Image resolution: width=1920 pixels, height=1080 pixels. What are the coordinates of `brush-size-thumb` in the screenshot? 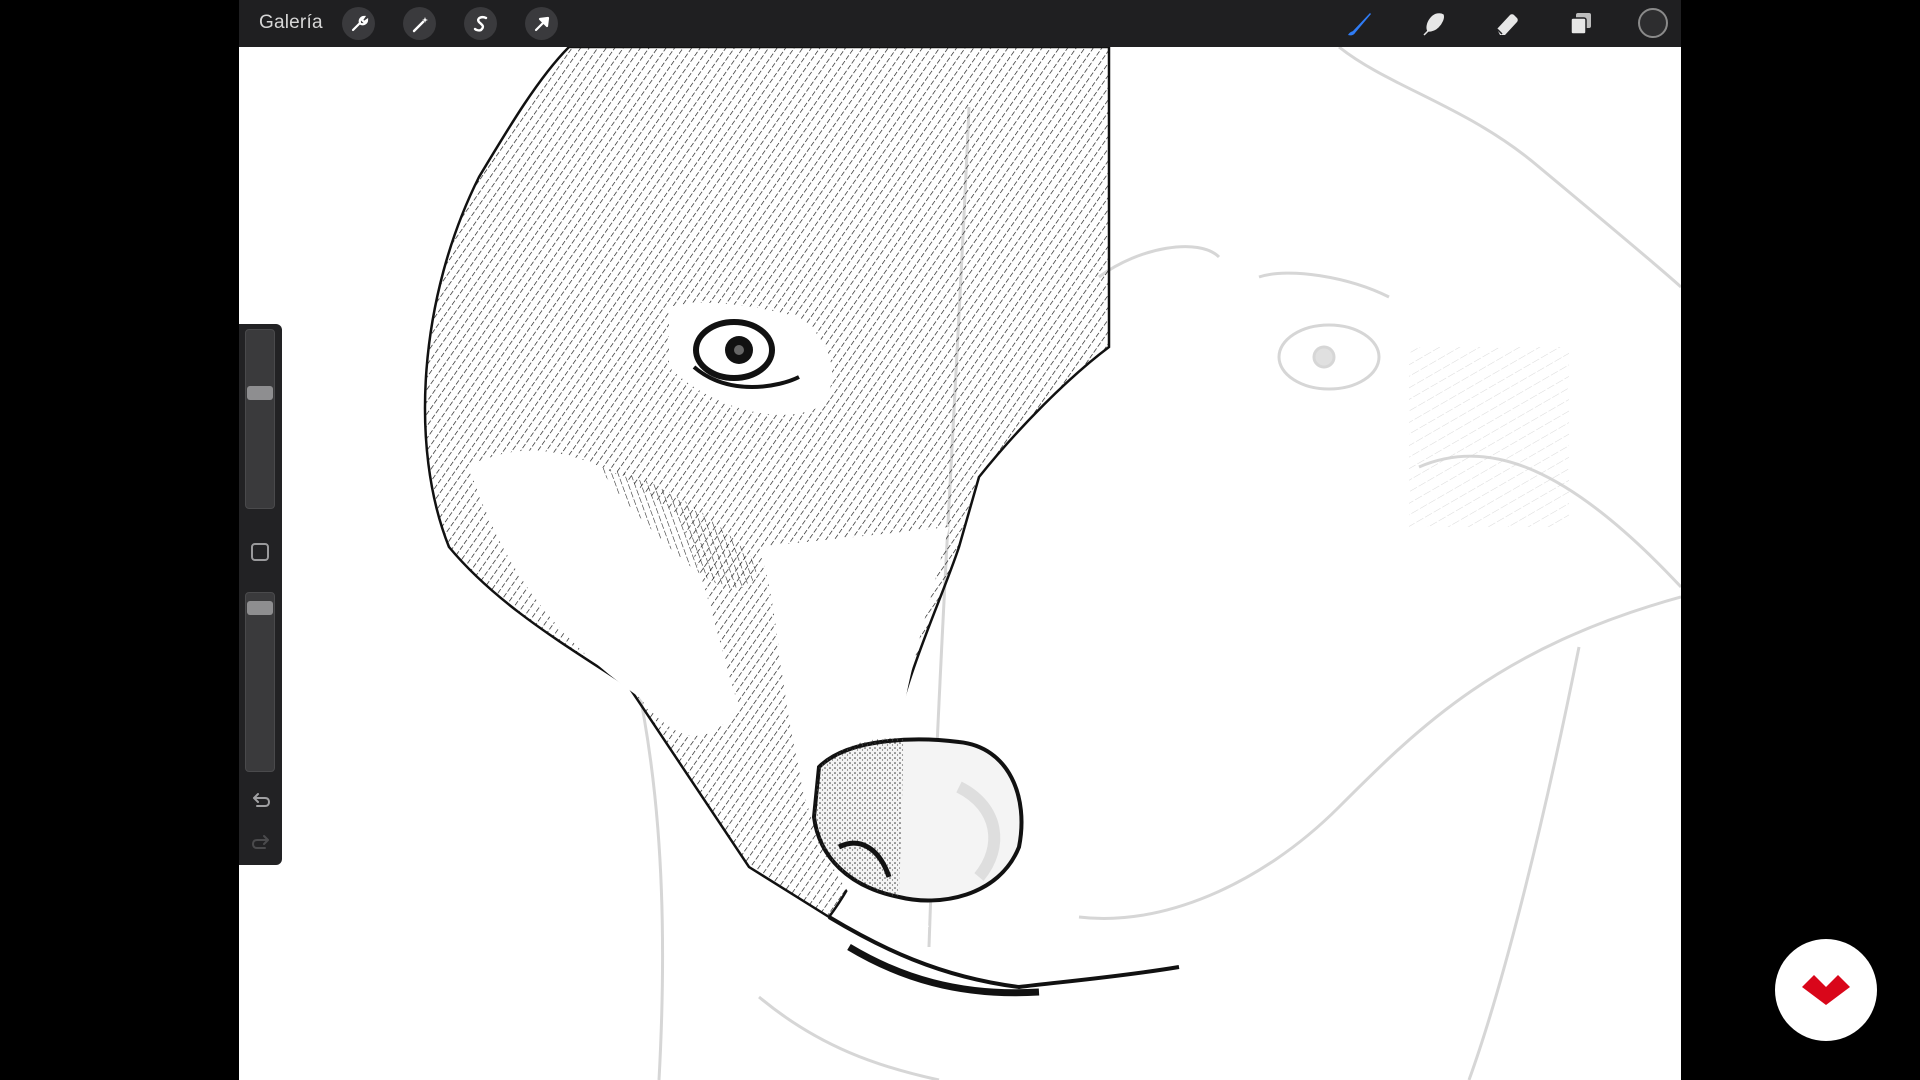 It's located at (260, 392).